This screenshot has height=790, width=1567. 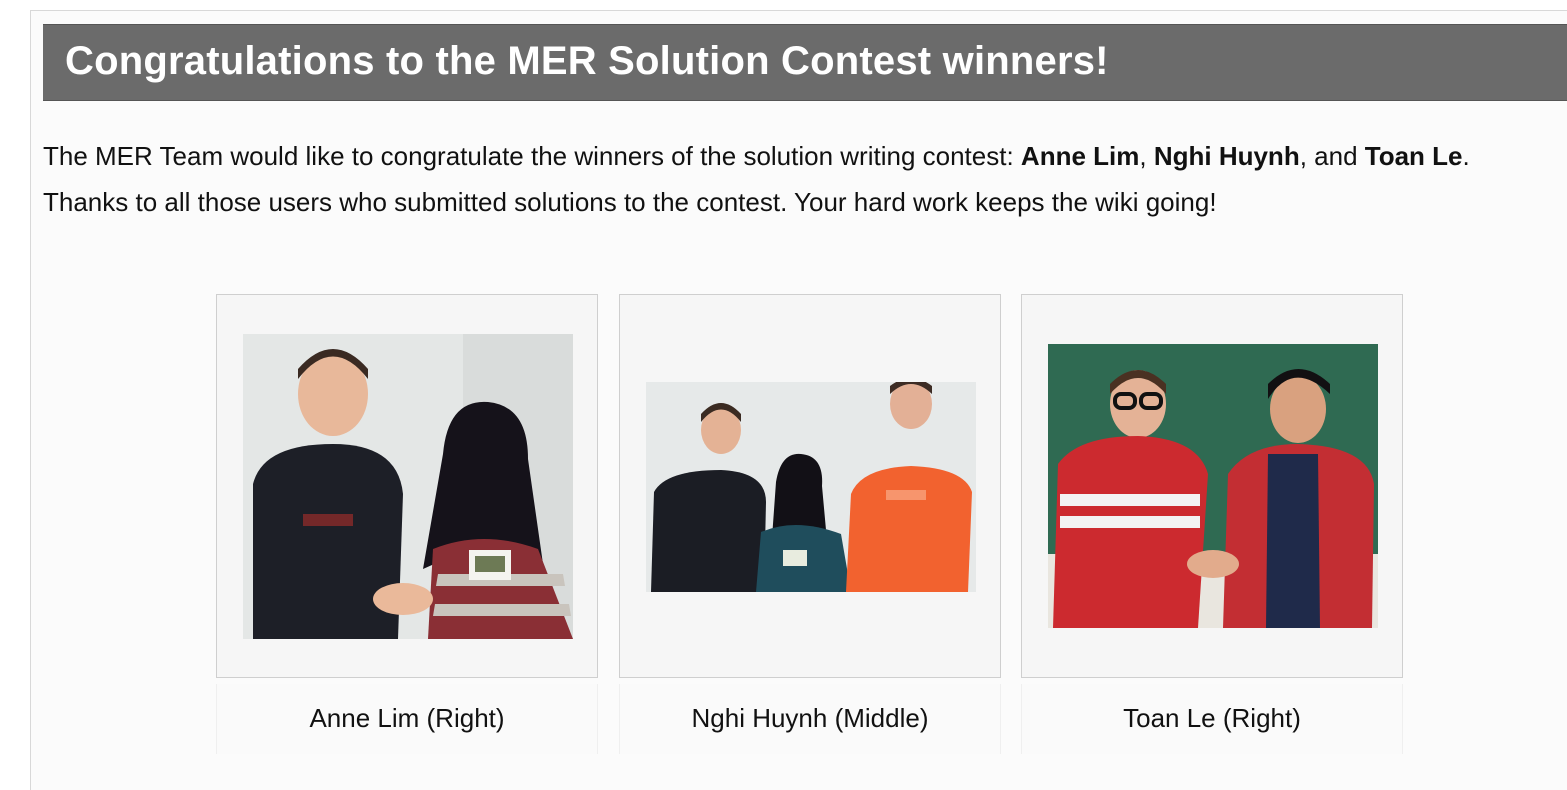 I want to click on gallery-caption-toan: Toan Le (Right), so click(x=1212, y=719).